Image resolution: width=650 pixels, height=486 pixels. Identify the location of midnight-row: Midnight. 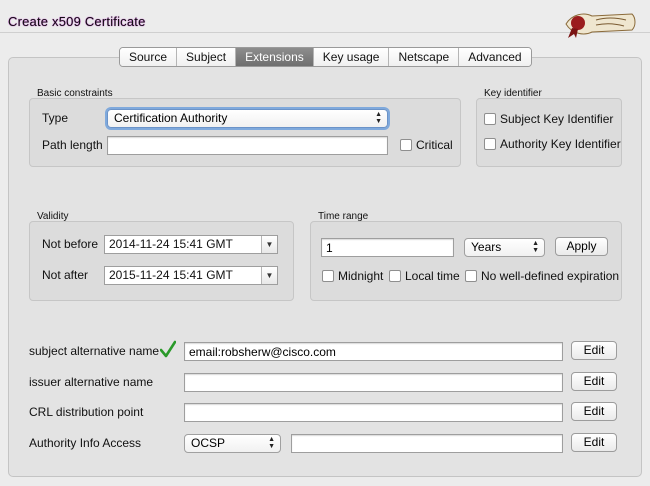
(352, 276).